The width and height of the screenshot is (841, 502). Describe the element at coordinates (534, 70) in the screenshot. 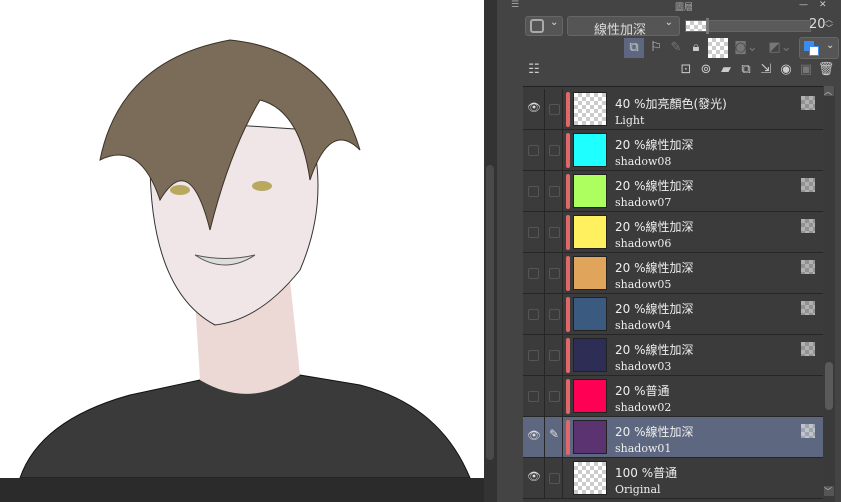

I see `layer-property-icon: ☷` at that location.